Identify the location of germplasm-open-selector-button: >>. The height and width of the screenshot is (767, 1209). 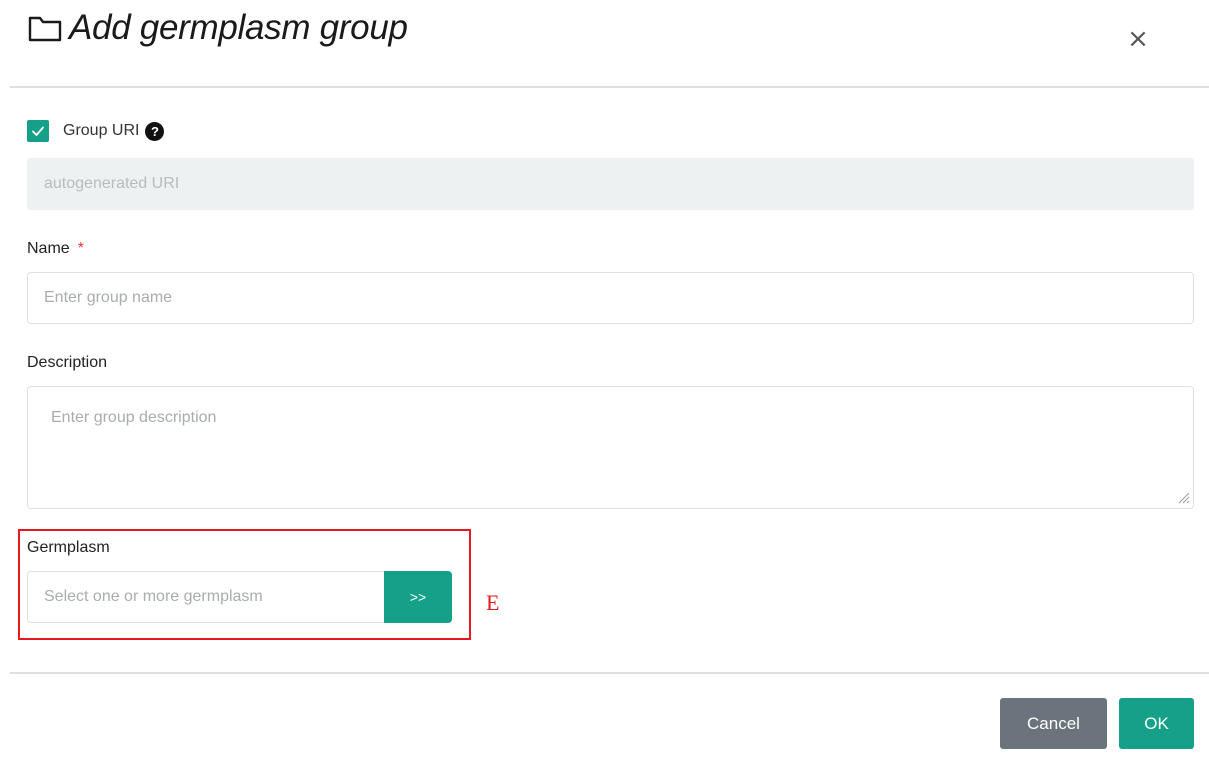
(418, 597).